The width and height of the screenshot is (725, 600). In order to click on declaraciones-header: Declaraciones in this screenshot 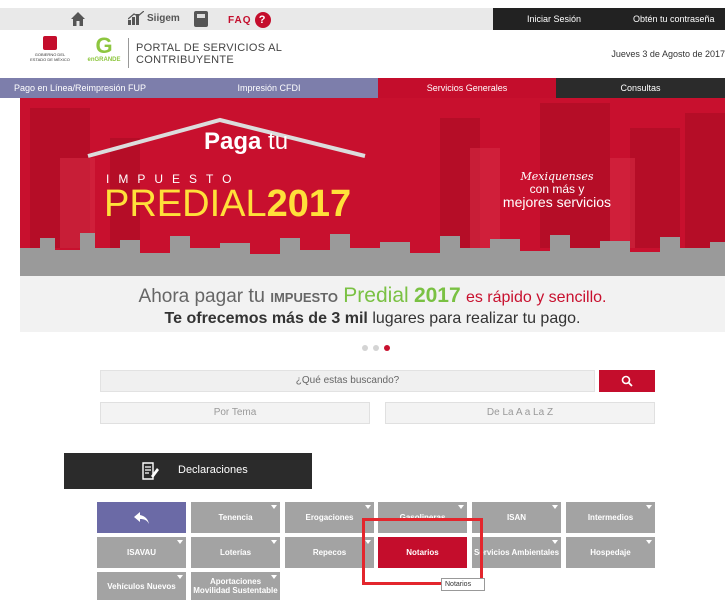, I will do `click(188, 471)`.